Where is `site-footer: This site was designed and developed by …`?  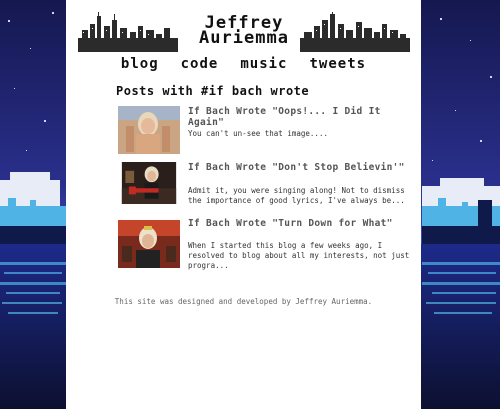
site-footer: This site was designed and developed by … is located at coordinates (243, 301).